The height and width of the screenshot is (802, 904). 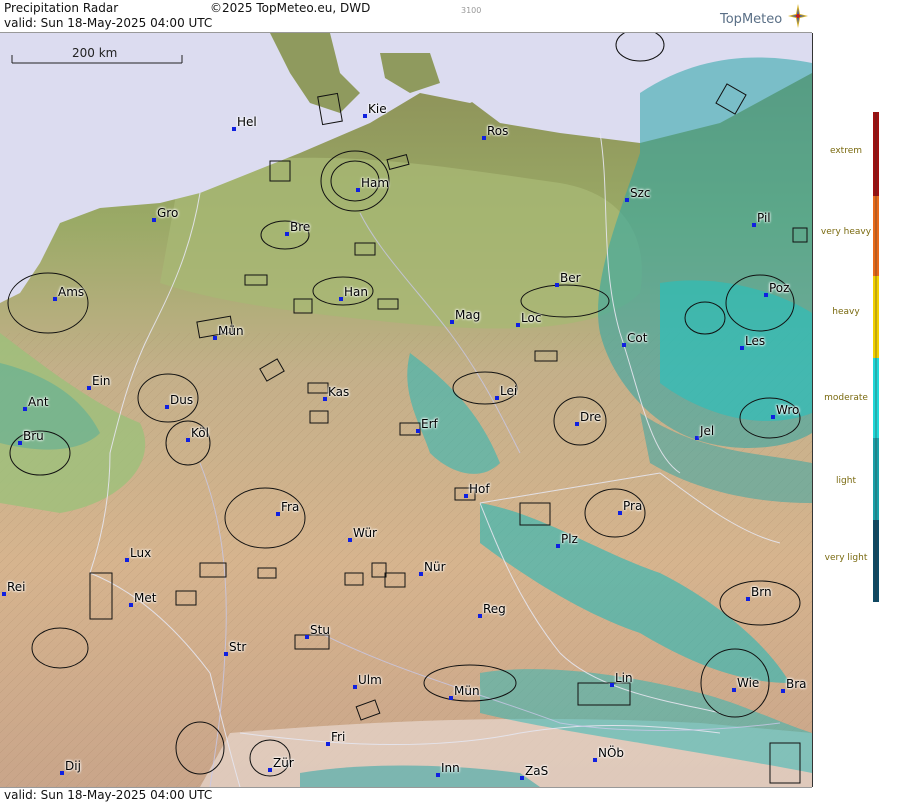 I want to click on city-label: Plz, so click(x=569, y=539).